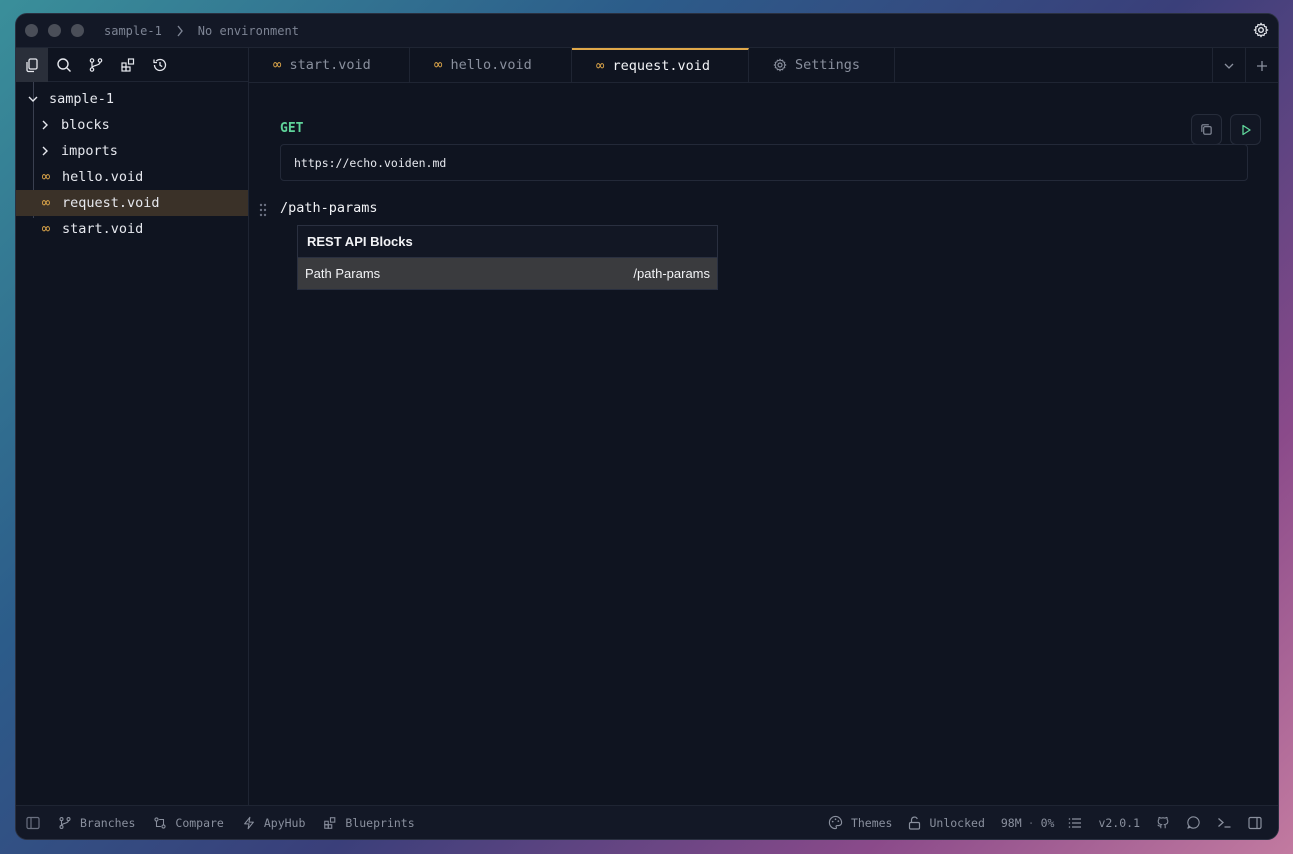 Image resolution: width=1293 pixels, height=854 pixels. I want to click on tree-item-label: imports, so click(89, 151).